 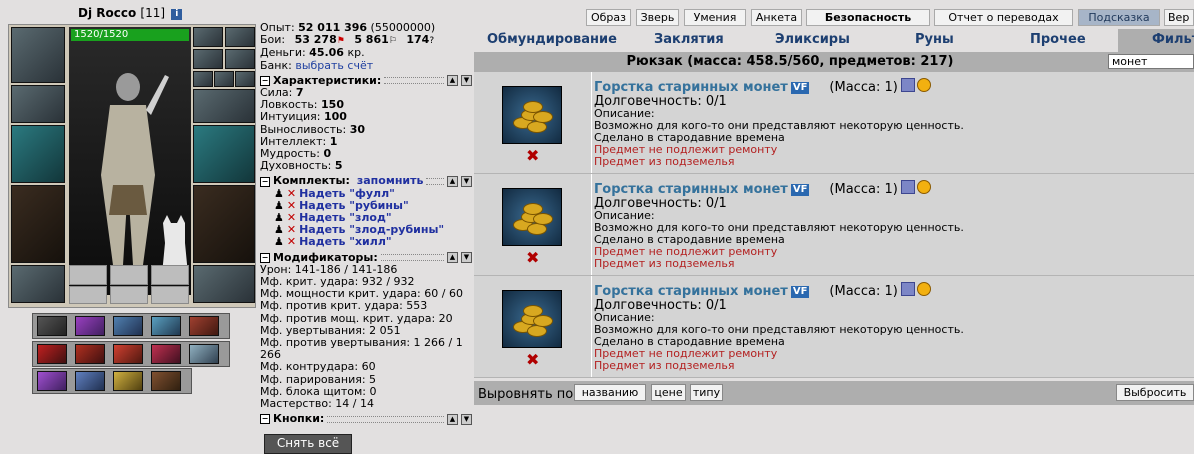 I want to click on stat-label: Ловкость:, so click(x=289, y=105).